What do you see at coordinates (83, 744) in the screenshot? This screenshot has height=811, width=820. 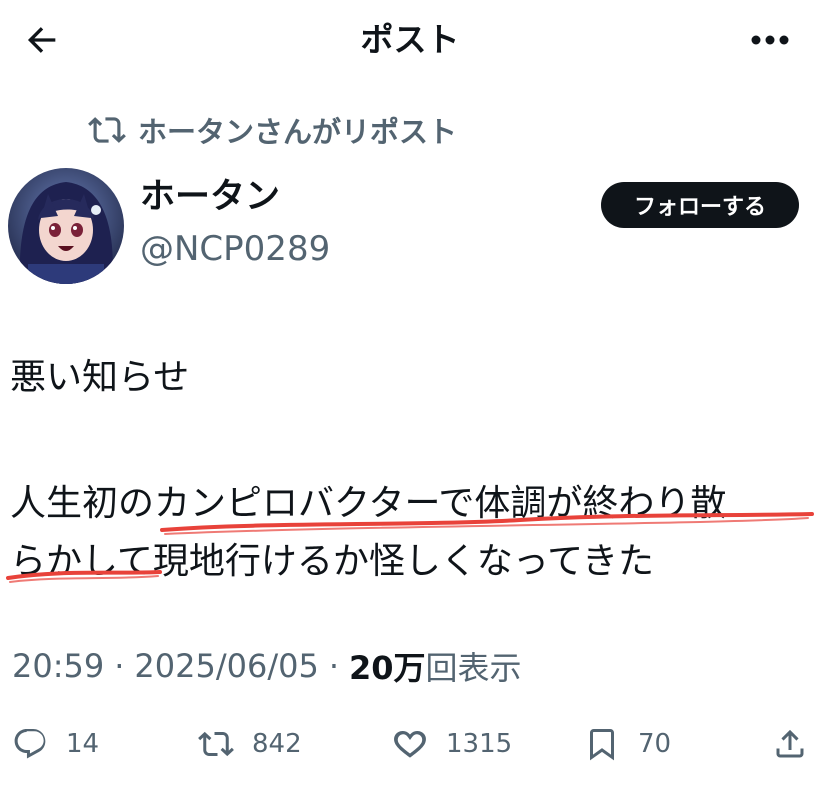 I see `reply-count: 14` at bounding box center [83, 744].